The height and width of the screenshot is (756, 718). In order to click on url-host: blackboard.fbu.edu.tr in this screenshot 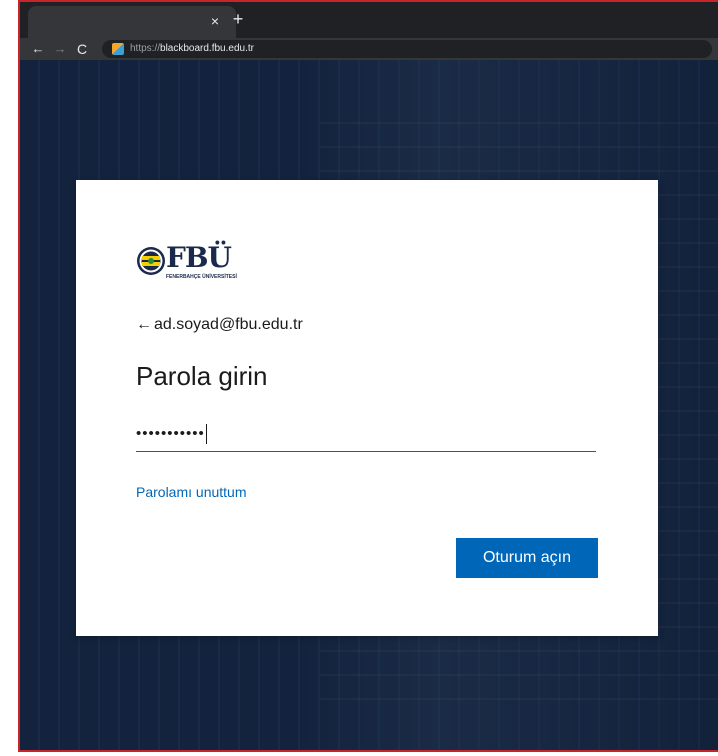, I will do `click(207, 48)`.